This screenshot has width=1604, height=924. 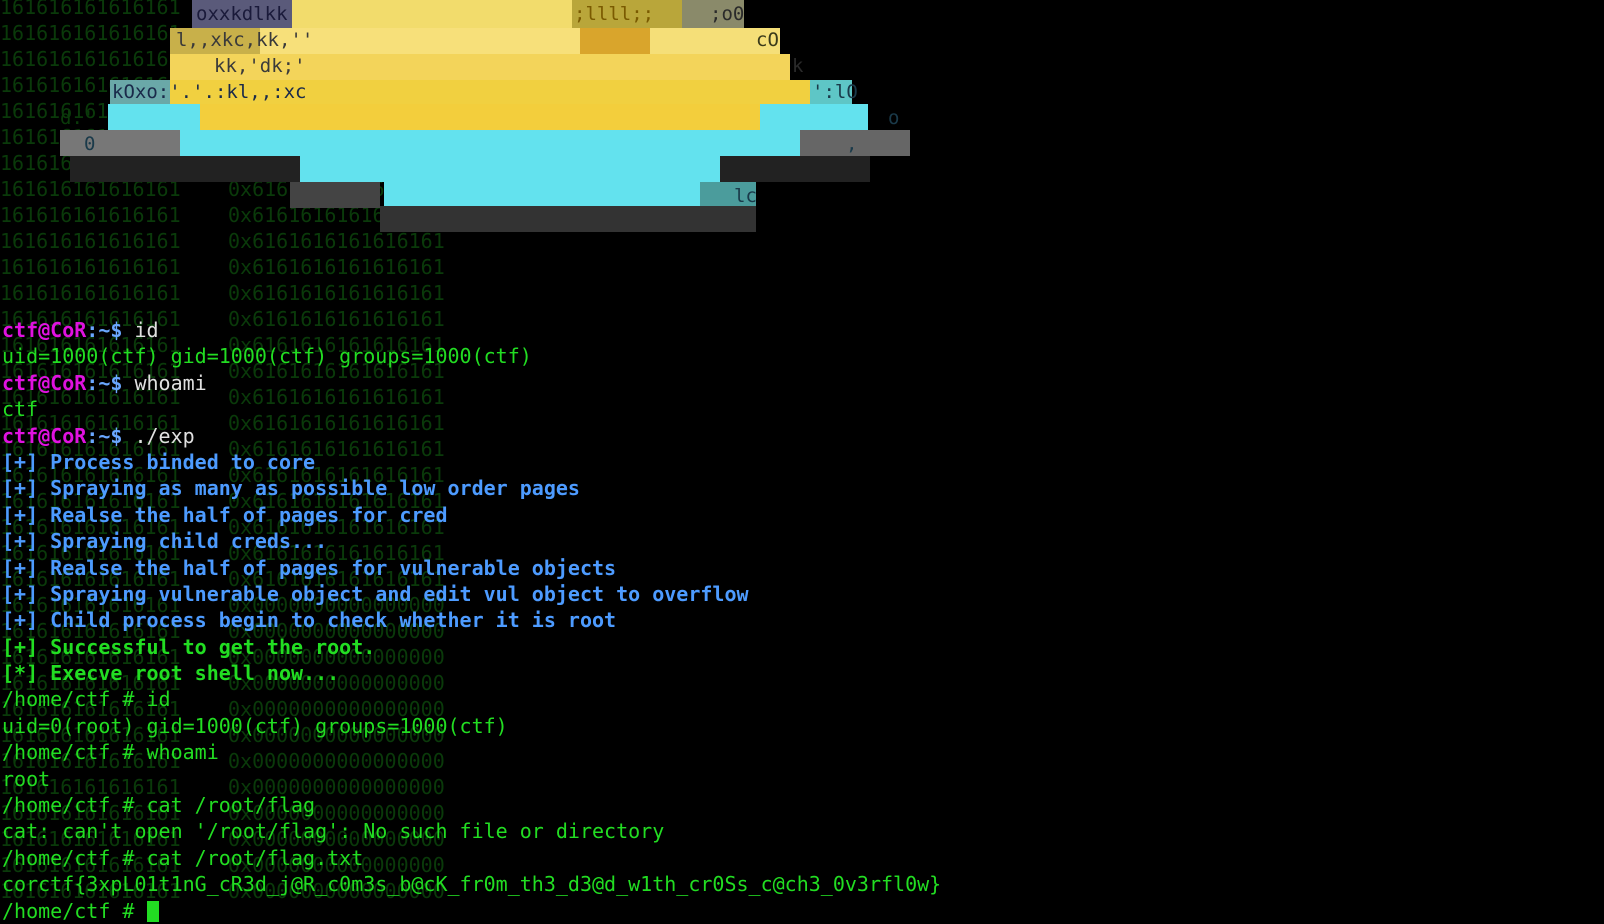 What do you see at coordinates (471, 752) in the screenshot?
I see `terminal-line: /home/ctf # whoami` at bounding box center [471, 752].